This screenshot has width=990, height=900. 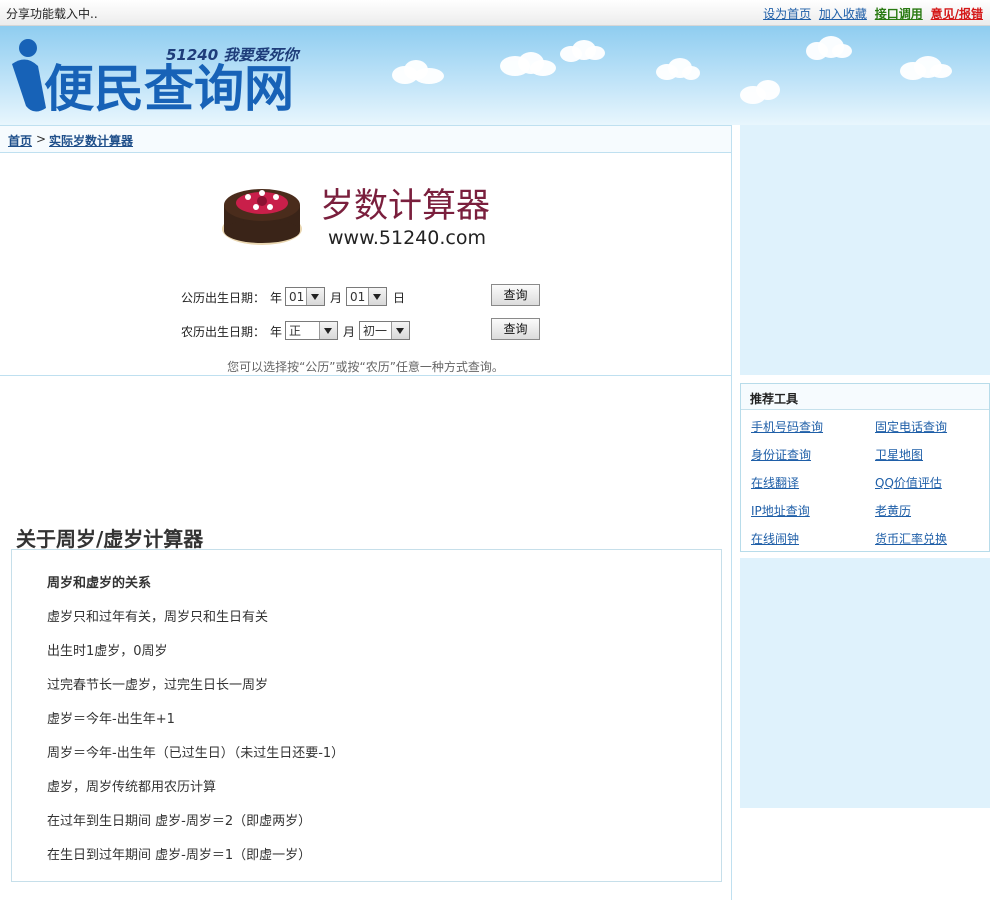 What do you see at coordinates (297, 297) in the screenshot?
I see `solar-month-value: 01` at bounding box center [297, 297].